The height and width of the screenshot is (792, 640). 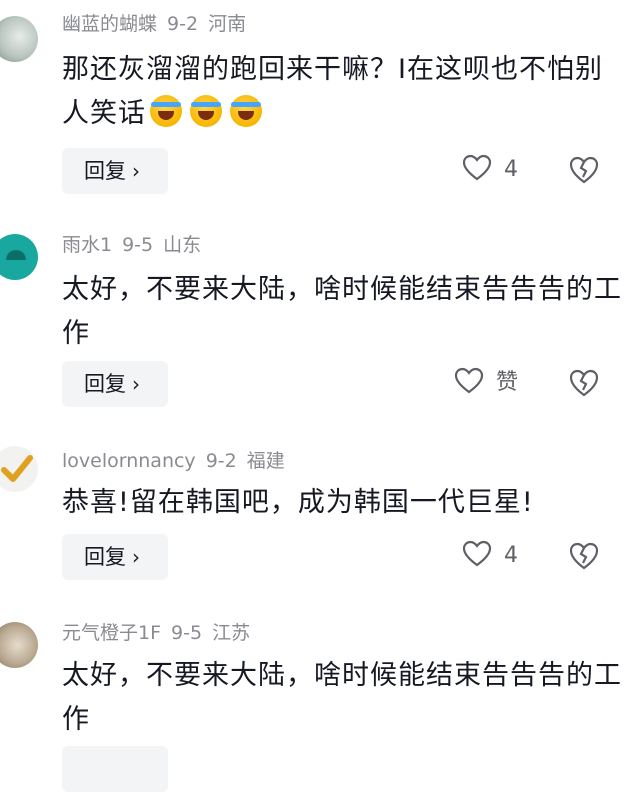 I want to click on comment-meta: lovelornnancy 9-2 福建, so click(x=178, y=461).